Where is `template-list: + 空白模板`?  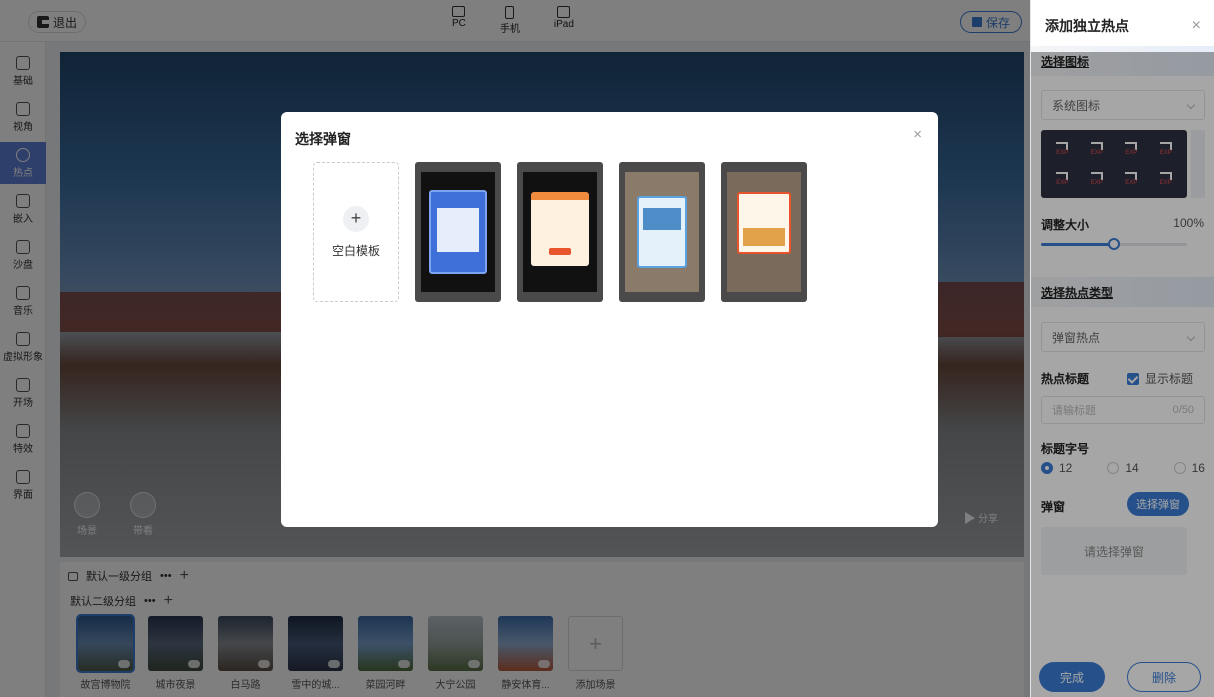 template-list: + 空白模板 is located at coordinates (560, 232).